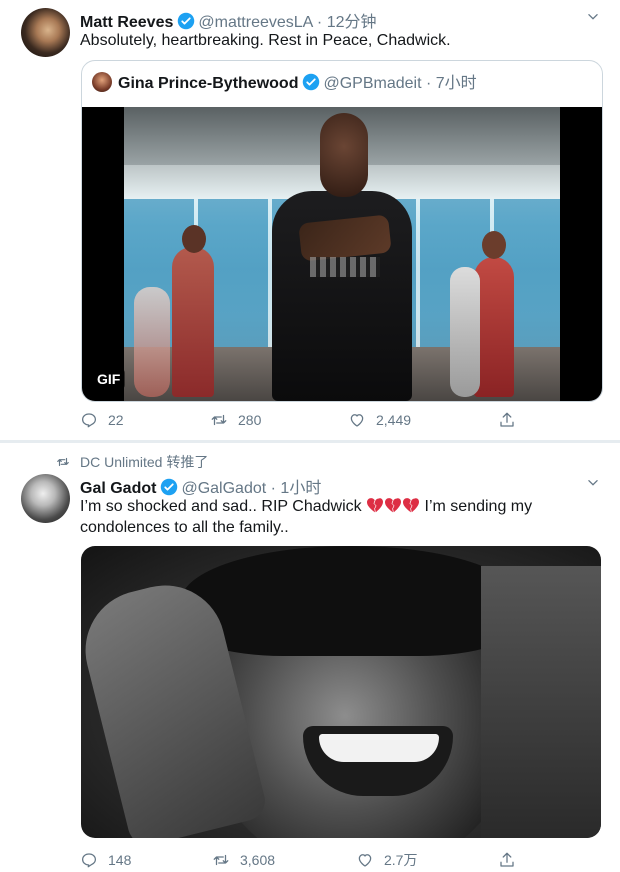 The image size is (620, 872). What do you see at coordinates (102, 420) in the screenshot?
I see `reply-button: 22` at bounding box center [102, 420].